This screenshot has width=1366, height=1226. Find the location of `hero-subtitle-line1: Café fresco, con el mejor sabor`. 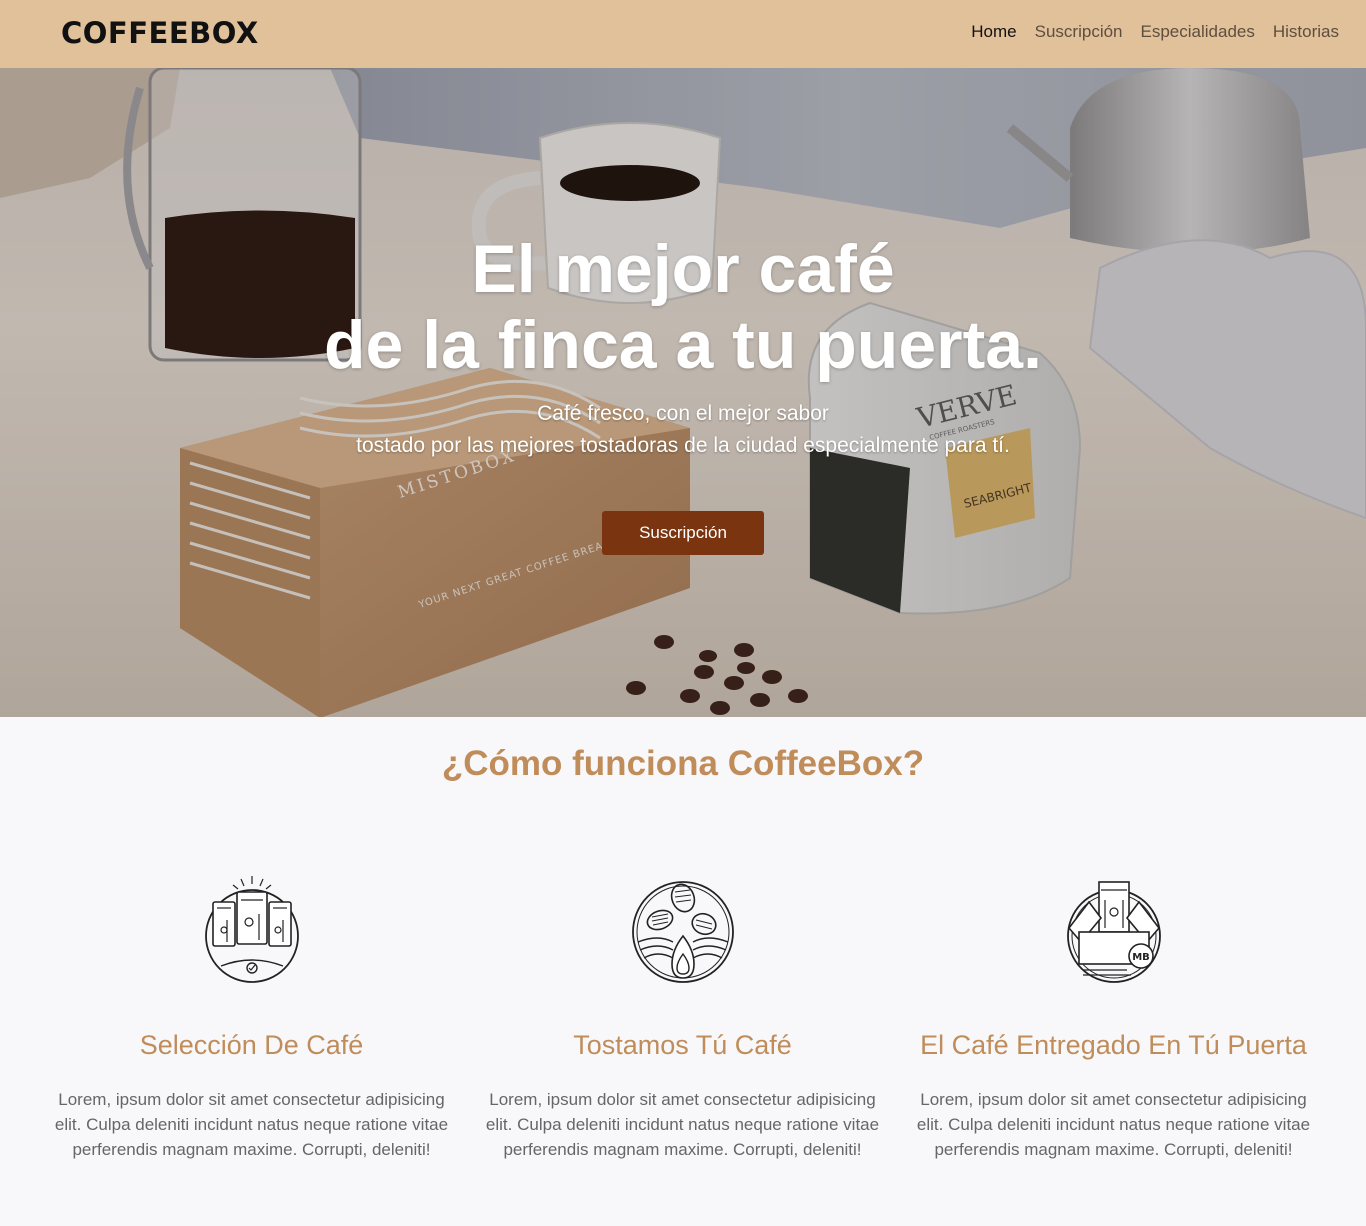

hero-subtitle-line1: Café fresco, con el mejor sabor is located at coordinates (683, 413).